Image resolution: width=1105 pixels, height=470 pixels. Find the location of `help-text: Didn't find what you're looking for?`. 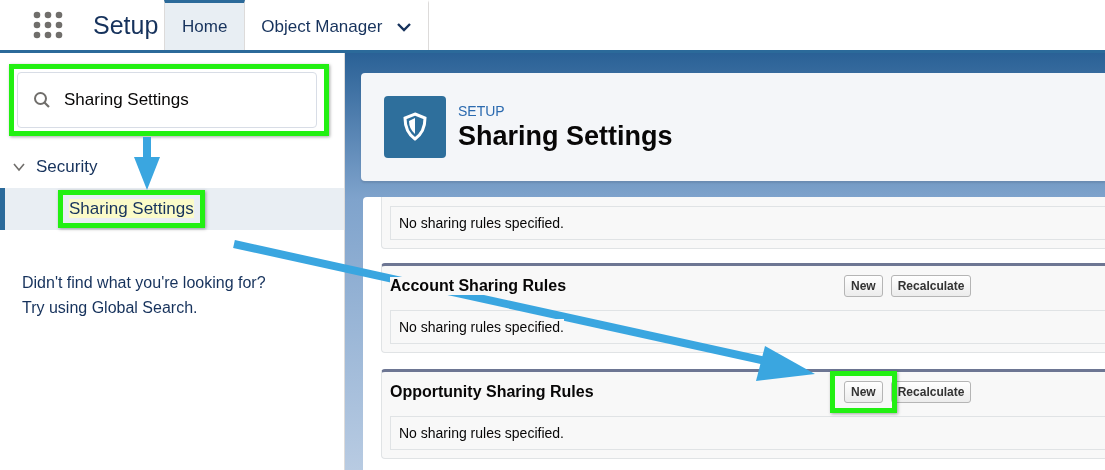

help-text: Didn't find what you're looking for? is located at coordinates (144, 283).